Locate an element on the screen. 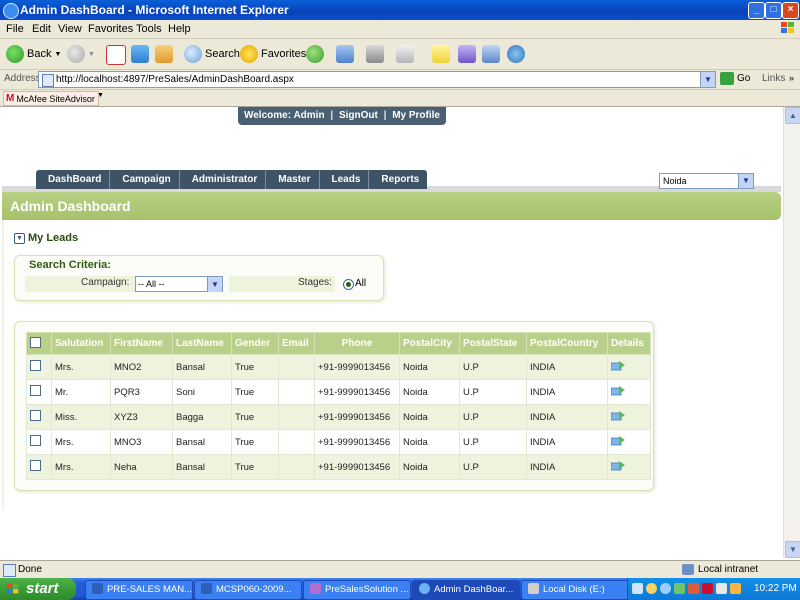 The image size is (800, 600). tray-icon-network is located at coordinates (665, 588).